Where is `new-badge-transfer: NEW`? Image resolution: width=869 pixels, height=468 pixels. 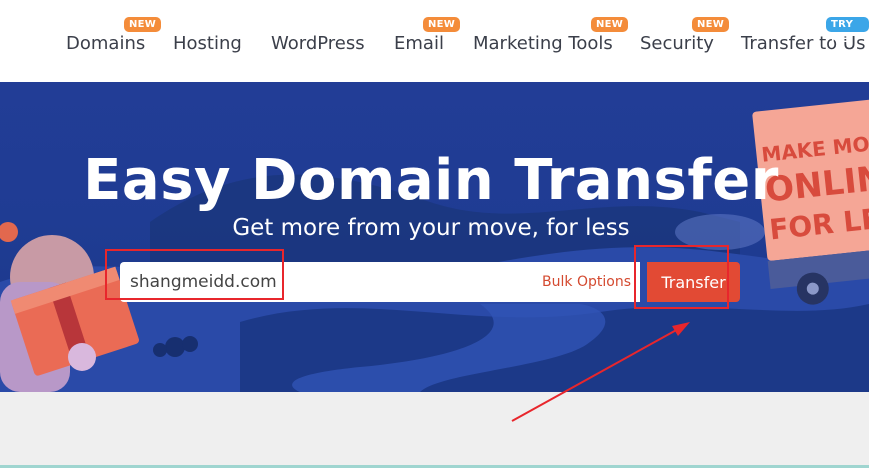
new-badge-transfer: NEW is located at coordinates (711, 24).